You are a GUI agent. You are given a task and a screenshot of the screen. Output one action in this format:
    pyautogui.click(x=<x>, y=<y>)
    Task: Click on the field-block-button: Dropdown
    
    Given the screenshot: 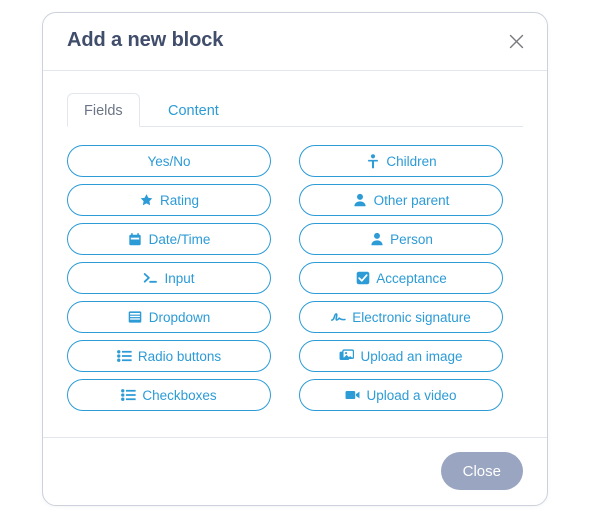 What is the action you would take?
    pyautogui.click(x=169, y=317)
    